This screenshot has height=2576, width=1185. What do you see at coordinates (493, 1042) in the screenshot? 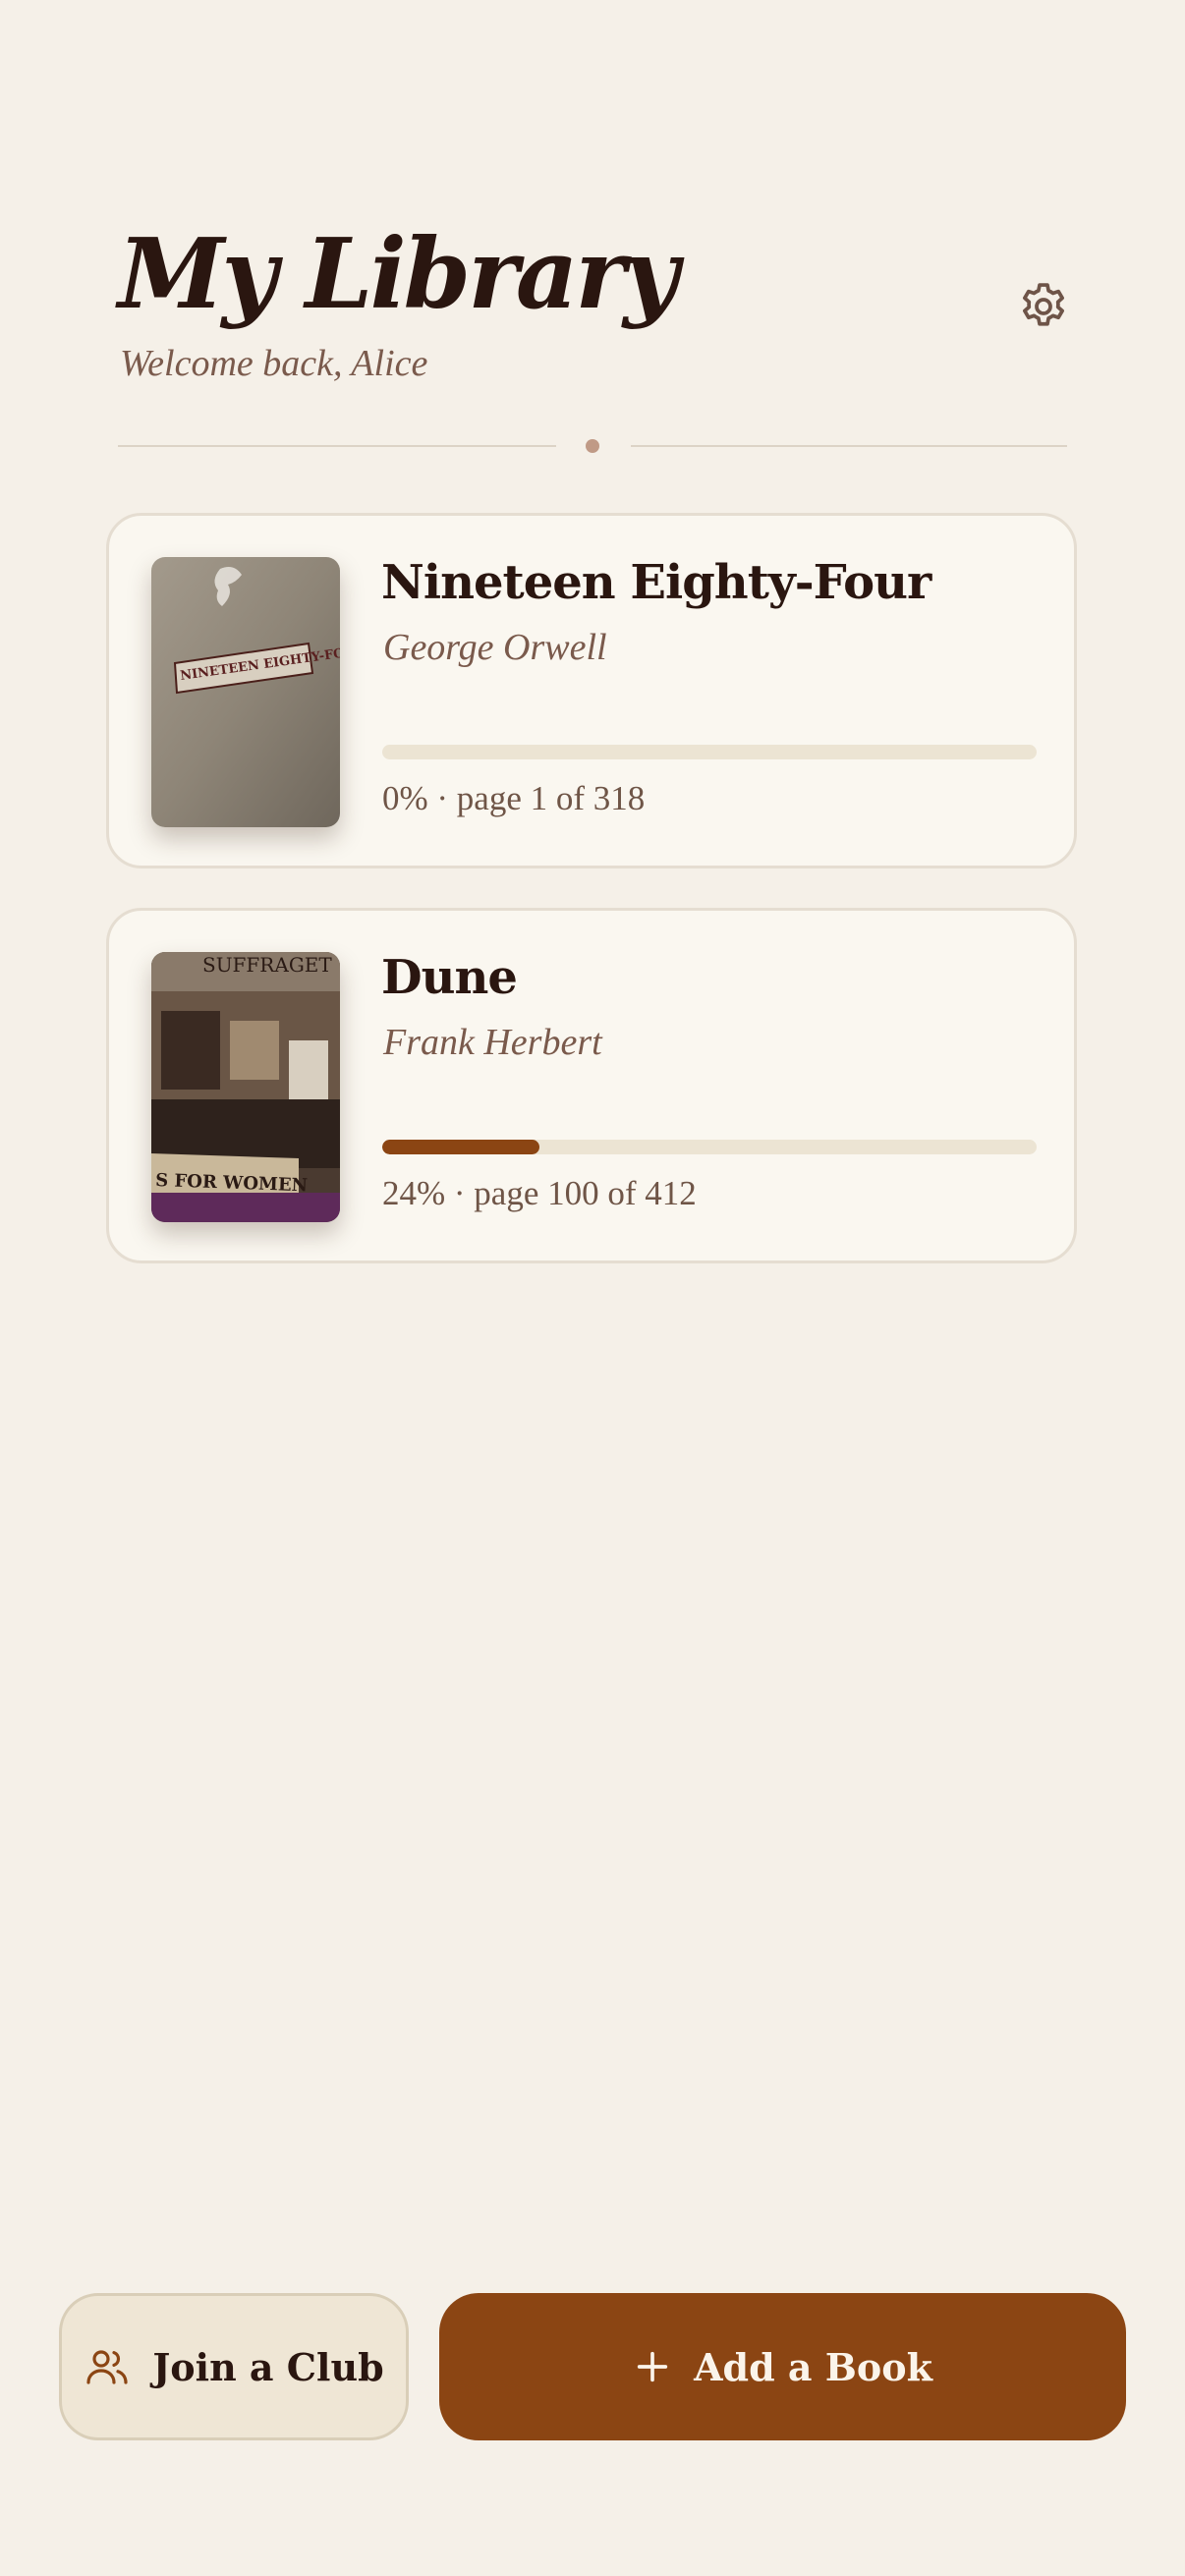
I see `book-author: Frank Herbert` at bounding box center [493, 1042].